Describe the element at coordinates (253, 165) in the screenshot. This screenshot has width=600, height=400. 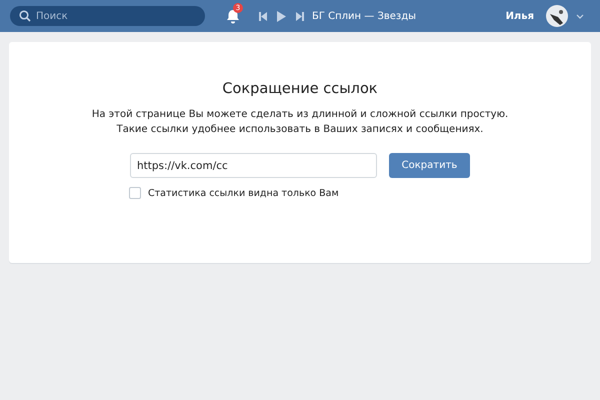
I see `link-field: https://vk.com/cc` at that location.